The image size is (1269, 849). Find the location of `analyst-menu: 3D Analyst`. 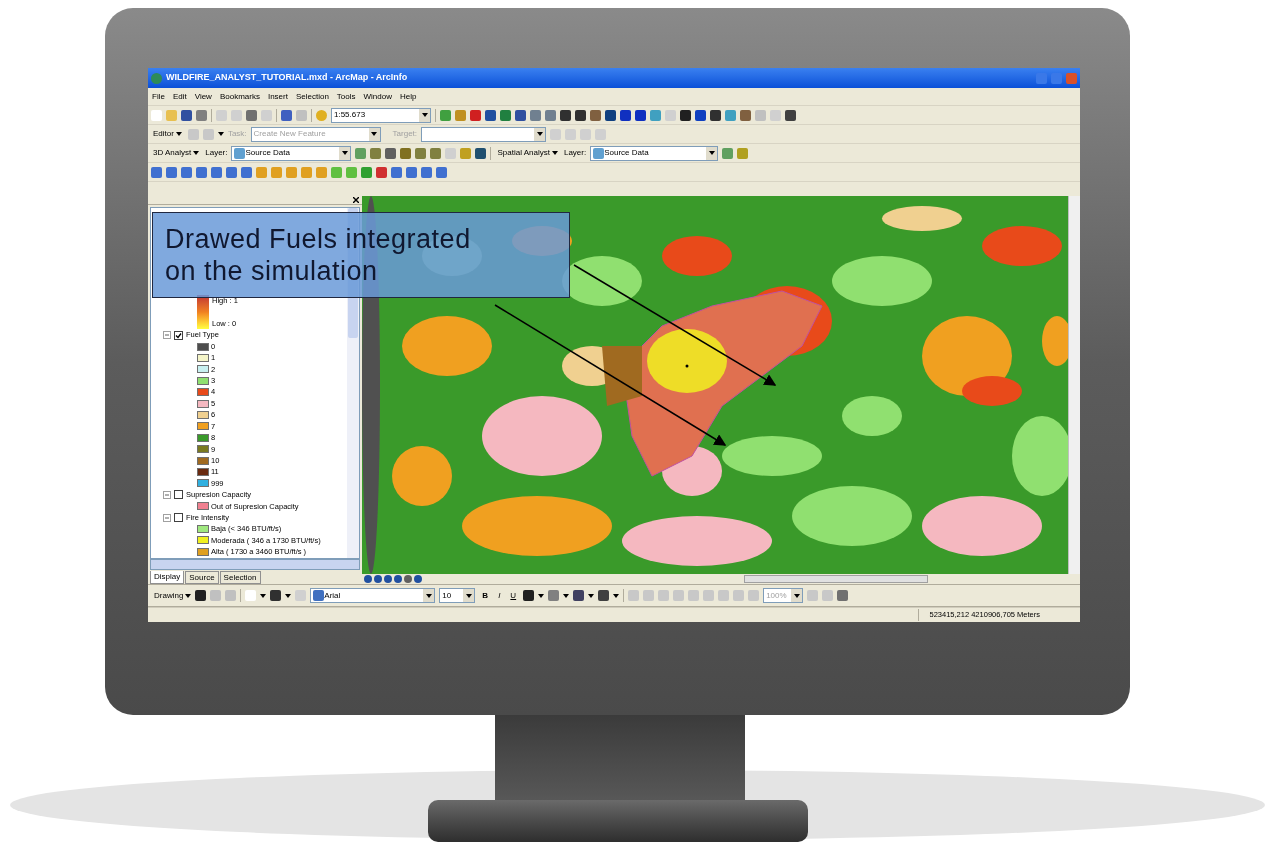

analyst-menu: 3D Analyst is located at coordinates (176, 153).